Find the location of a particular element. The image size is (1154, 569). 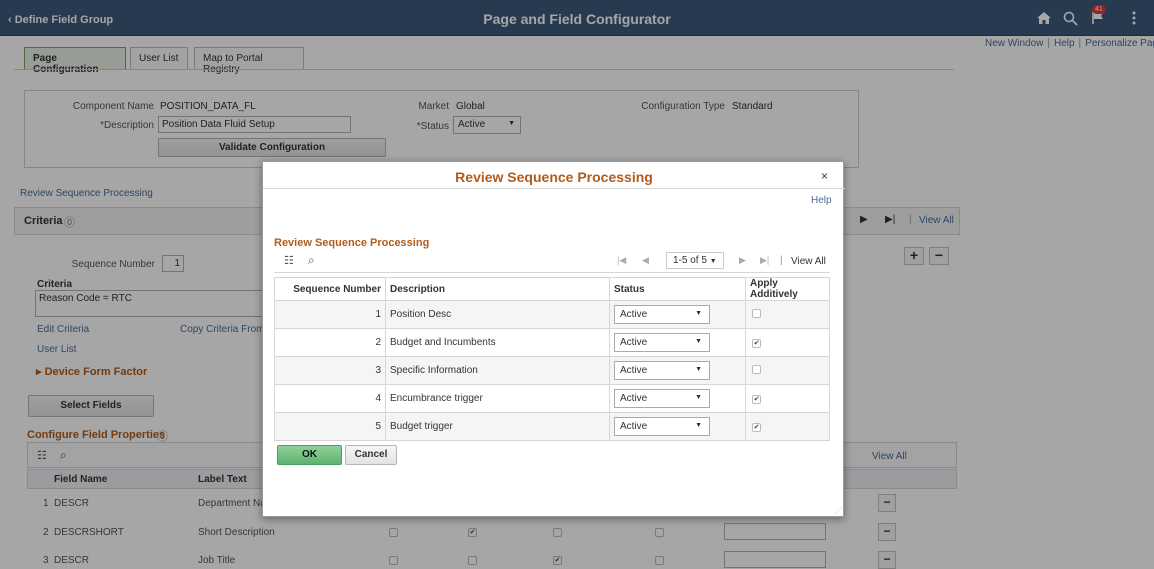

modal-title-divider is located at coordinates (554, 188).